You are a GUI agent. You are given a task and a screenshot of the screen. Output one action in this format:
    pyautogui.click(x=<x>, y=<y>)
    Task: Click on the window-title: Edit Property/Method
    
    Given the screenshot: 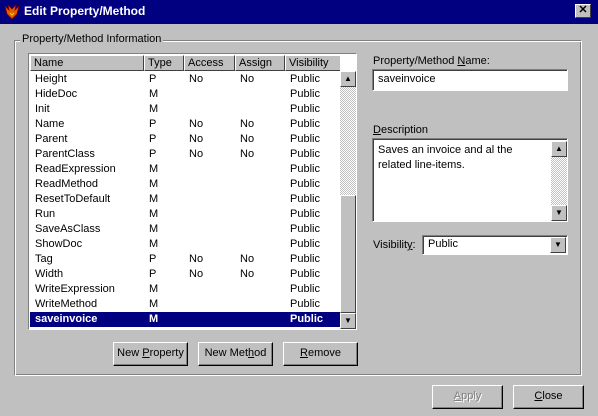 What is the action you would take?
    pyautogui.click(x=85, y=11)
    